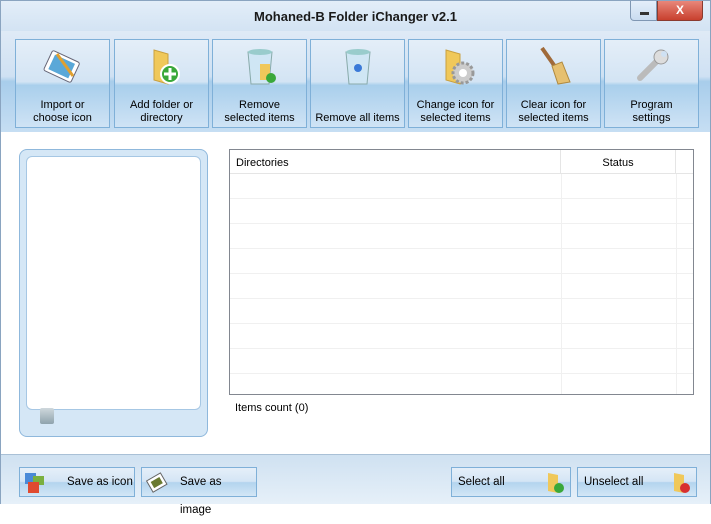  I want to click on folder-check-icon, so click(556, 483).